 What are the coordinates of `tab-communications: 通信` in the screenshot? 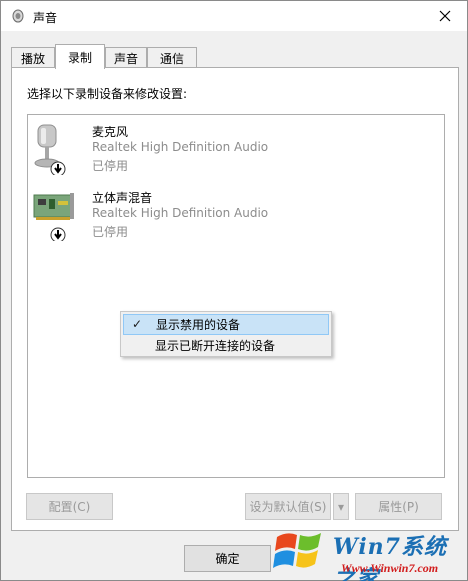 It's located at (172, 57).